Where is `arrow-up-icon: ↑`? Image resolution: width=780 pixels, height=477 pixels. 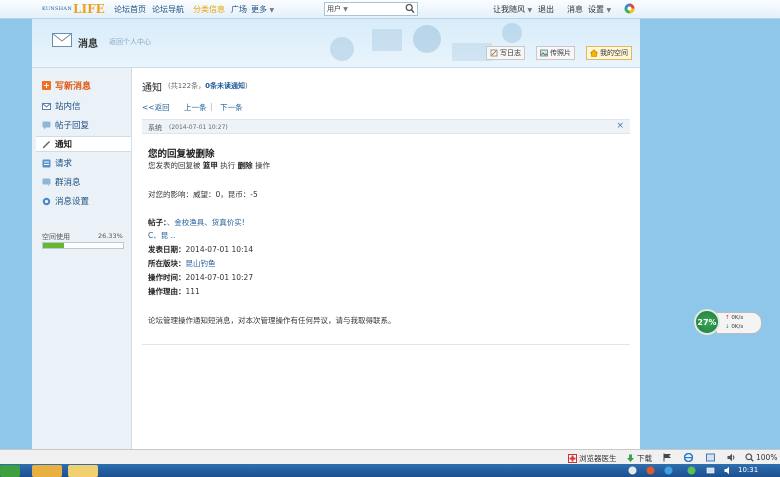 arrow-up-icon: ↑ is located at coordinates (727, 318).